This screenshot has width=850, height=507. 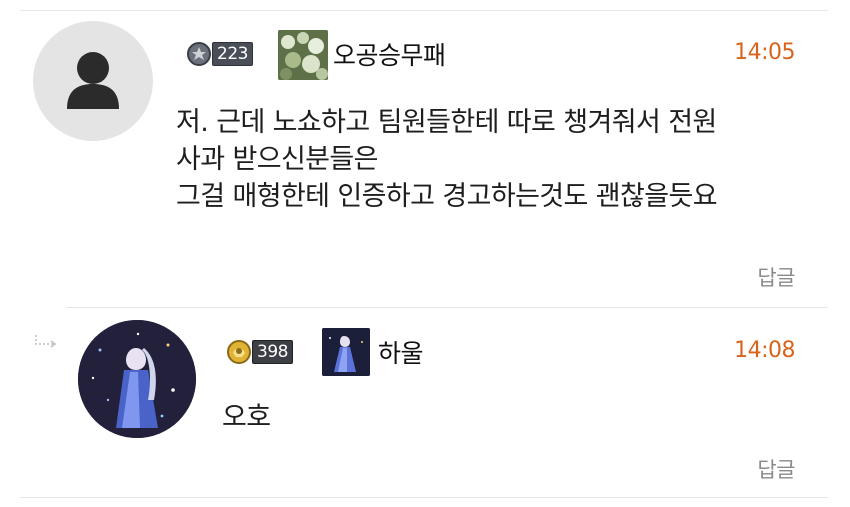 I want to click on level-number: 223, so click(x=232, y=54).